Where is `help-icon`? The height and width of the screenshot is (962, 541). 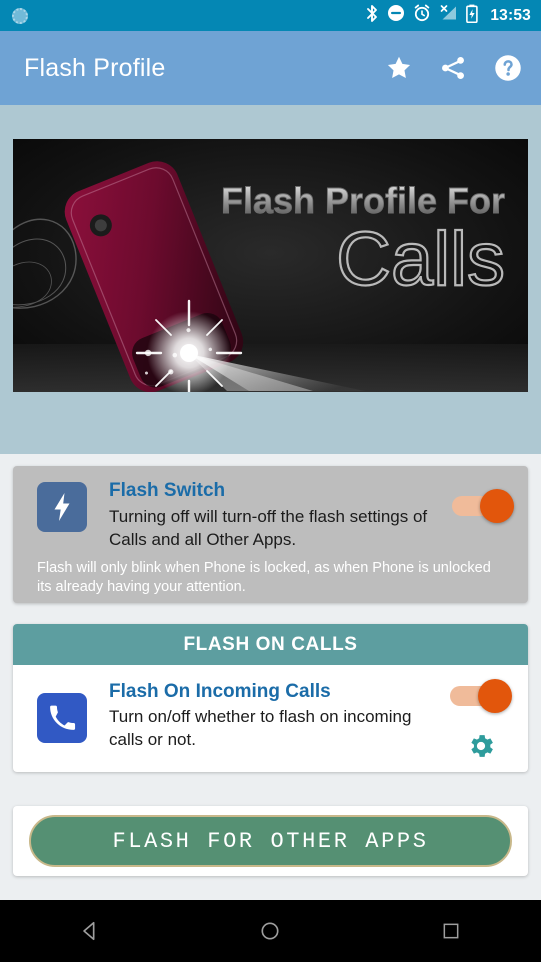
help-icon is located at coordinates (508, 68).